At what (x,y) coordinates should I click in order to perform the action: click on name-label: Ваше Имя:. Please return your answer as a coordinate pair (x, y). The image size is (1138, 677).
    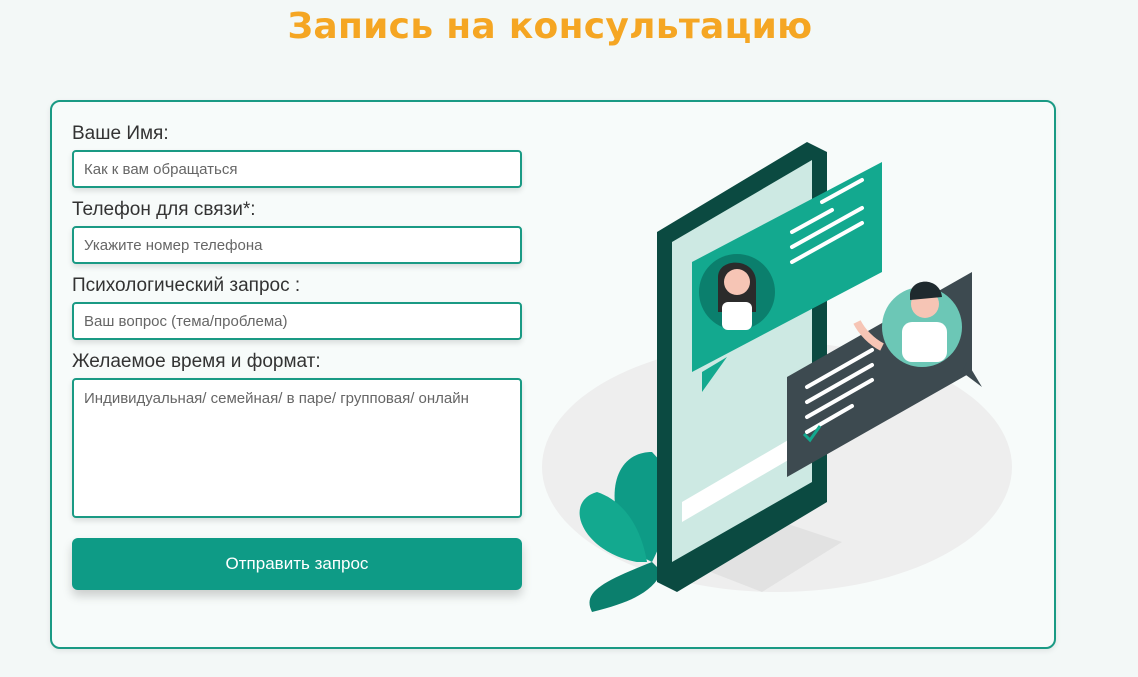
    Looking at the image, I should click on (120, 133).